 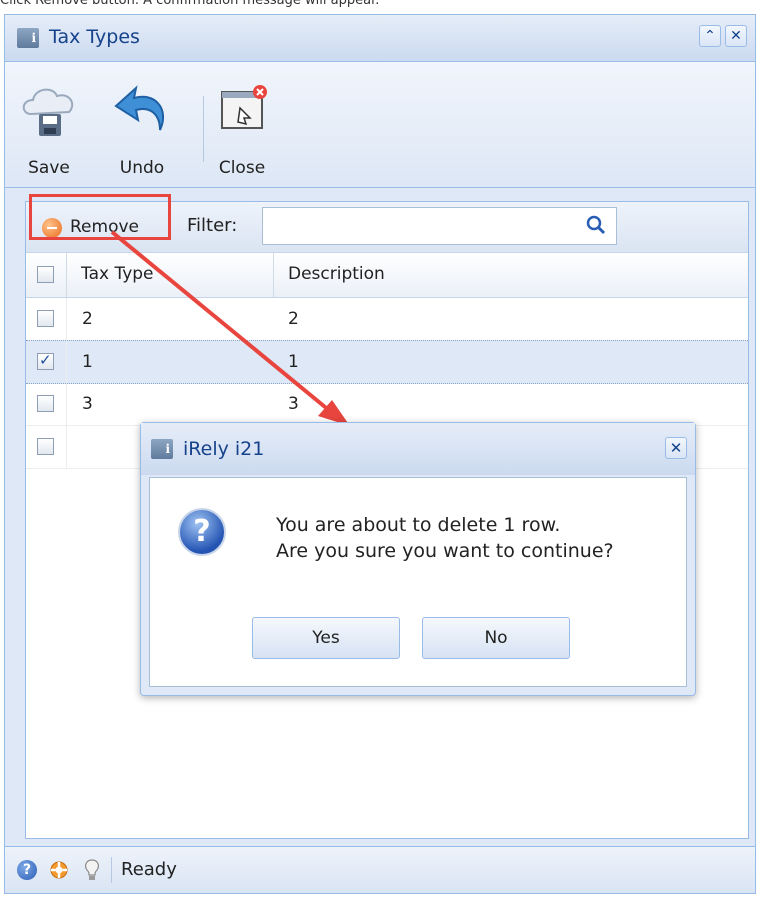 What do you see at coordinates (170, 275) in the screenshot?
I see `column-header-tax-type: Tax Type` at bounding box center [170, 275].